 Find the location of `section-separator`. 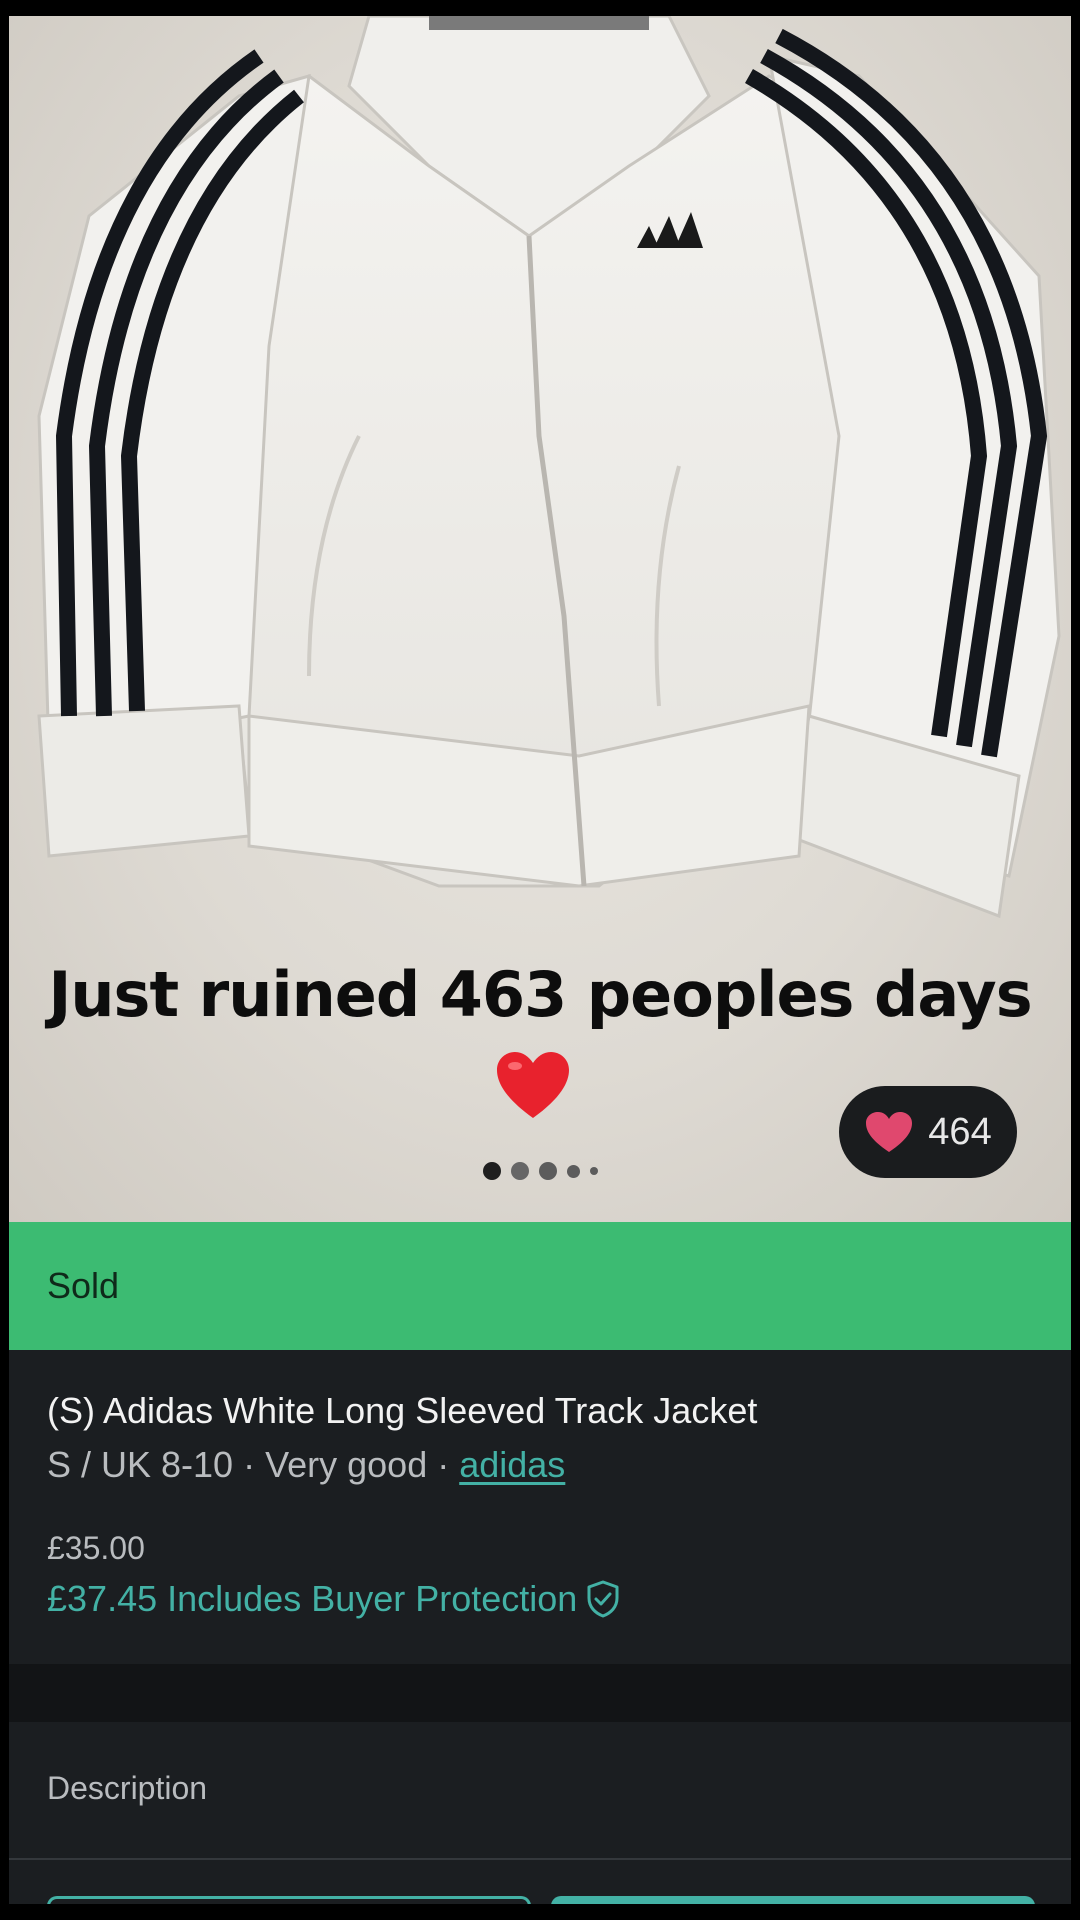

section-separator is located at coordinates (540, 1693).